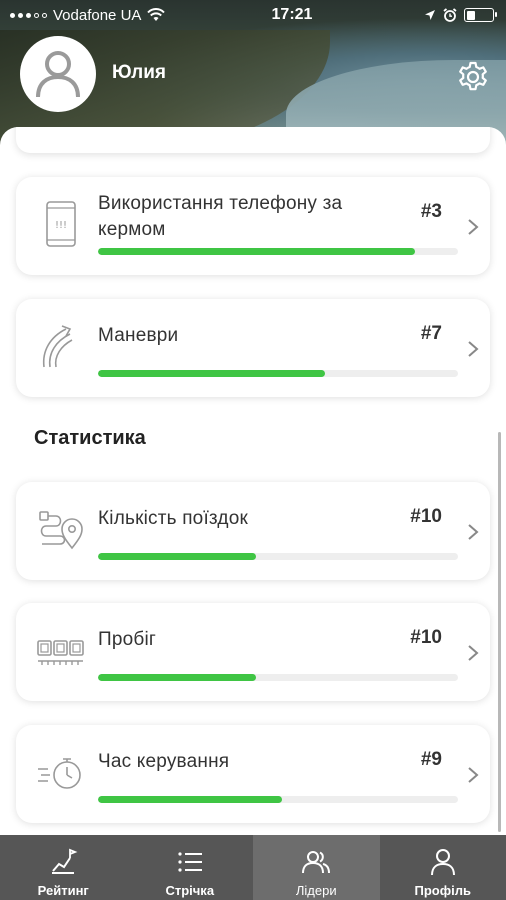  I want to click on tab-label: Рейтинг, so click(63, 890).